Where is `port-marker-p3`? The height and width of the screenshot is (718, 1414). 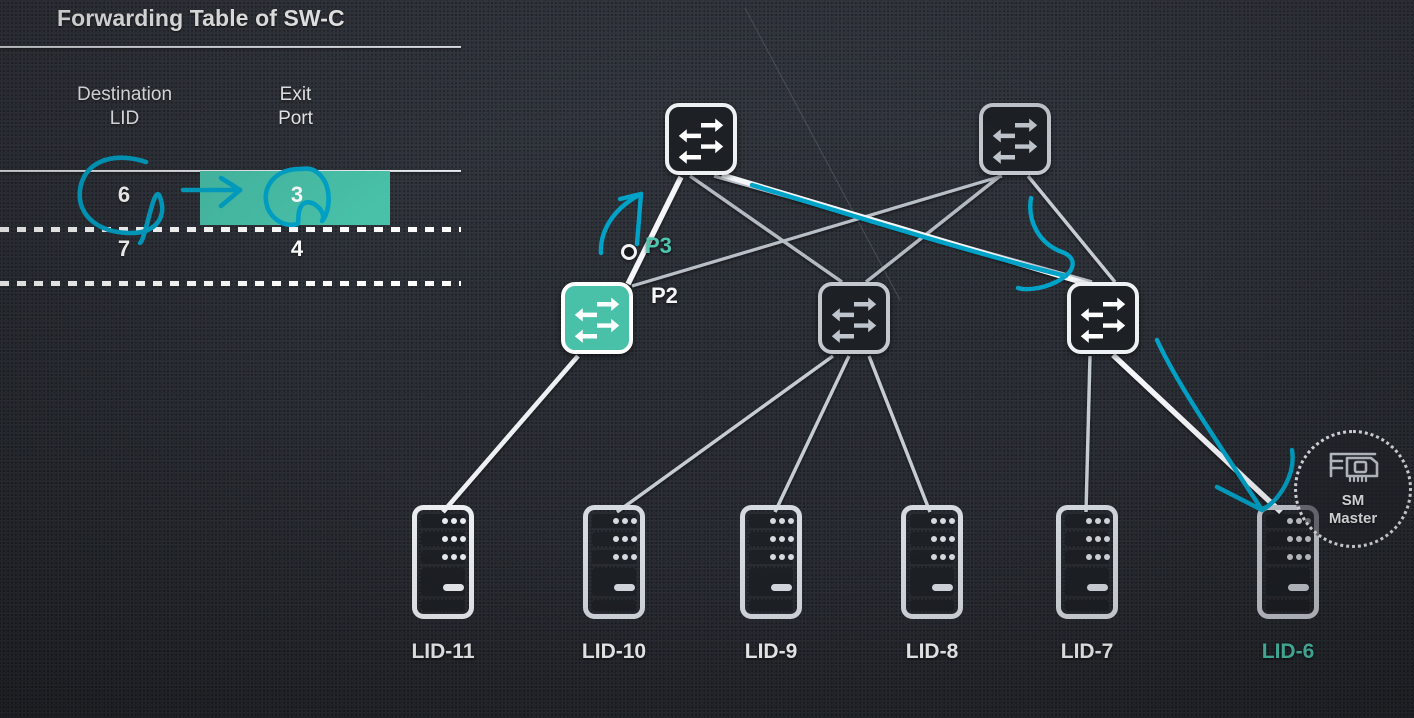
port-marker-p3 is located at coordinates (629, 252).